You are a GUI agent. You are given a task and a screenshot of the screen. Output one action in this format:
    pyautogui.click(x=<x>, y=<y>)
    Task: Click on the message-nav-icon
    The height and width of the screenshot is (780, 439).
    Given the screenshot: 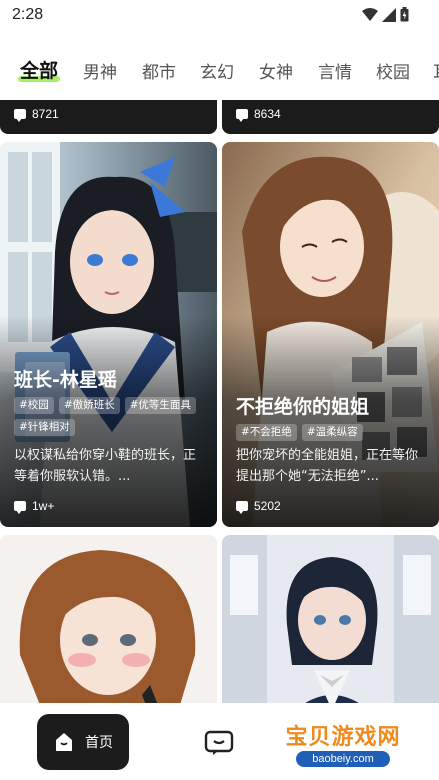 What is the action you would take?
    pyautogui.click(x=219, y=743)
    